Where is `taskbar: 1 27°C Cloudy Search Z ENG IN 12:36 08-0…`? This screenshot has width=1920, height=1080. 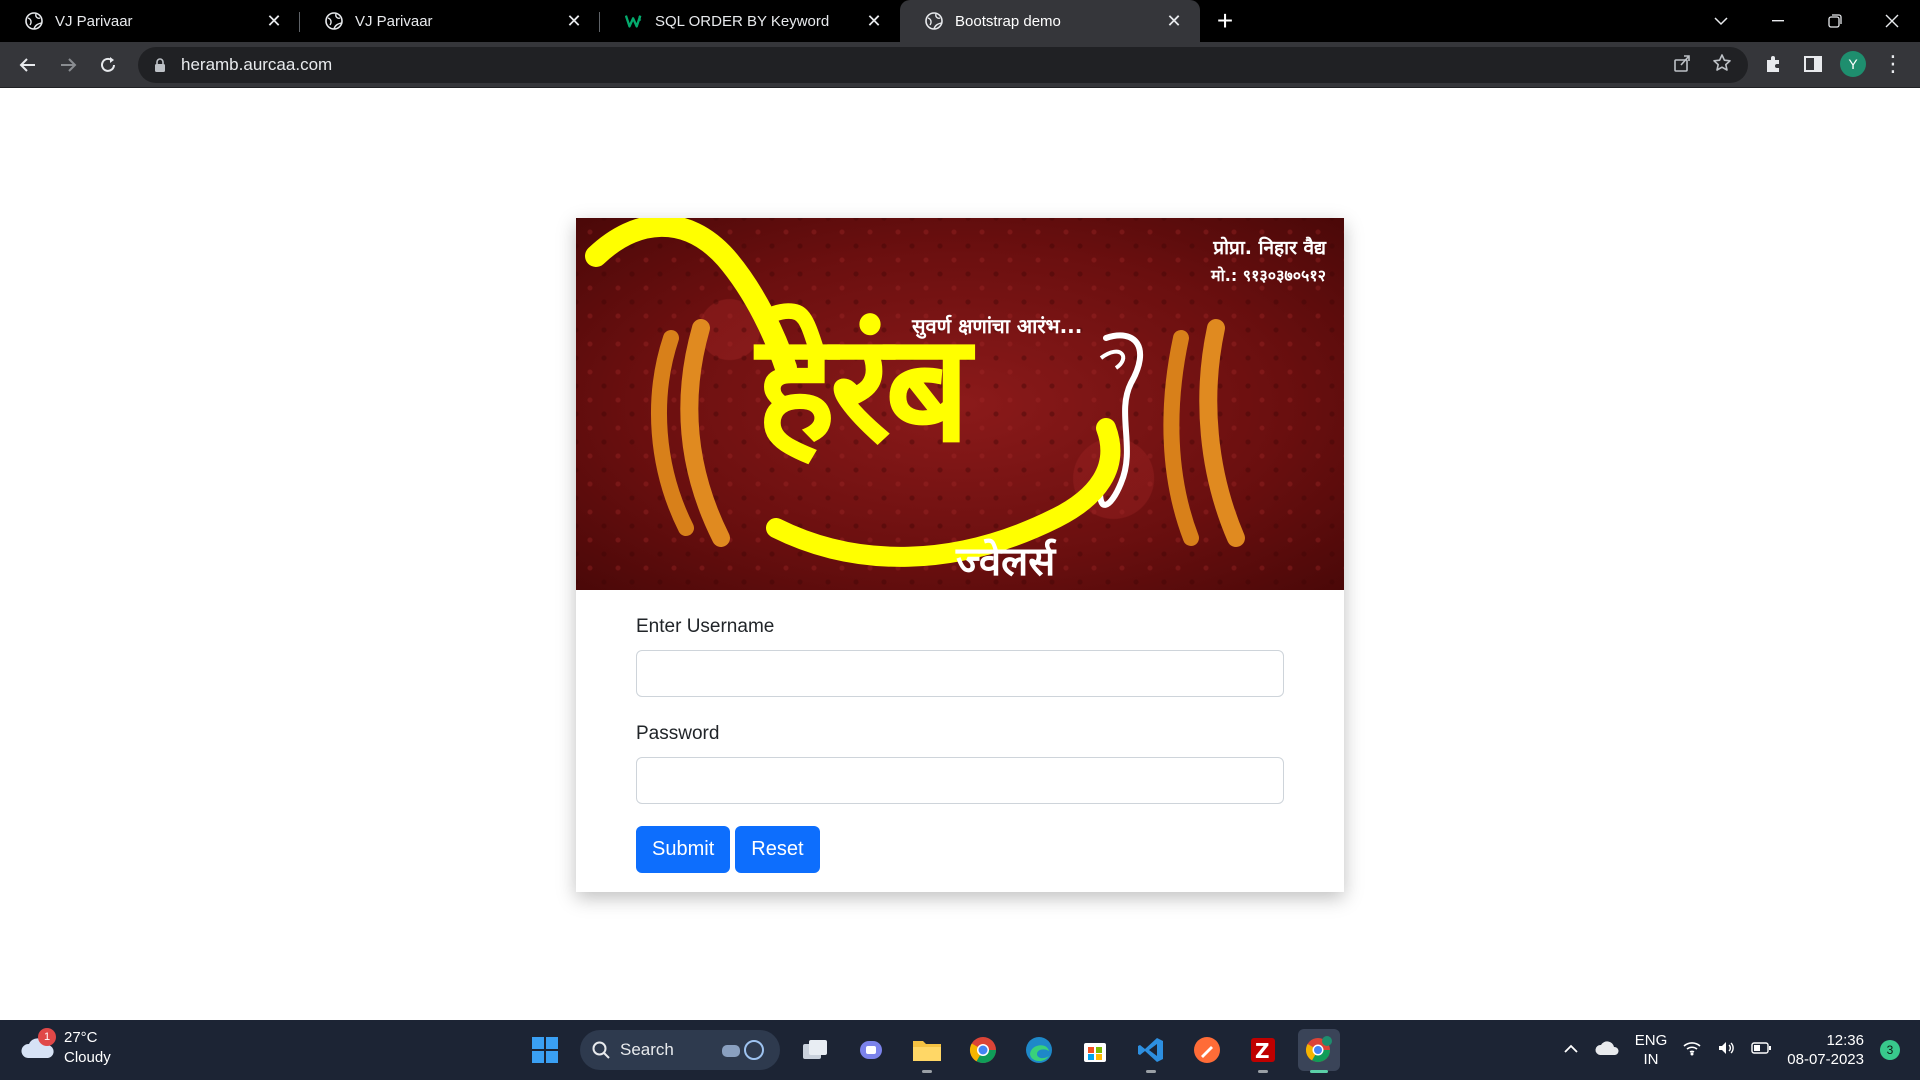
taskbar: 1 27°C Cloudy Search Z ENG IN 12:36 08-0… is located at coordinates (960, 1050).